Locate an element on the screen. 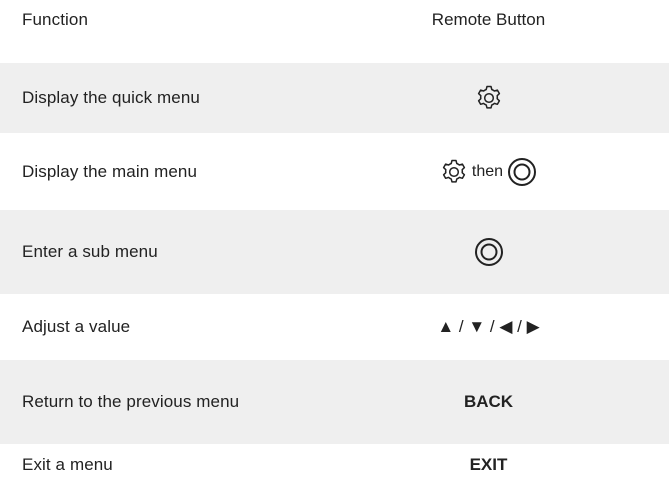 The image size is (669, 485). table-row: Display the quick menu is located at coordinates (334, 98).